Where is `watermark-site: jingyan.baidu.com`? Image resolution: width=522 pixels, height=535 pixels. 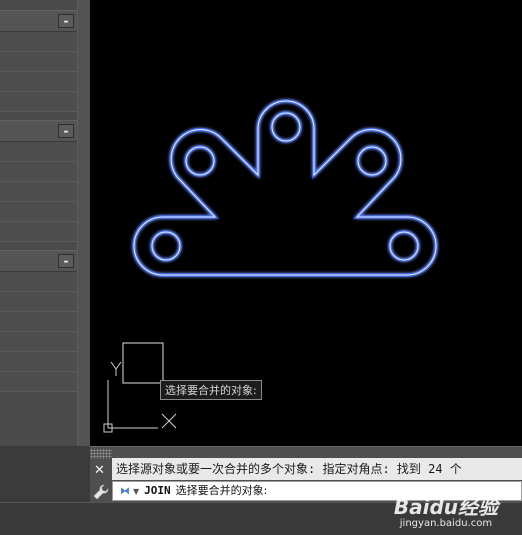
watermark-site: jingyan.baidu.com is located at coordinates (446, 523).